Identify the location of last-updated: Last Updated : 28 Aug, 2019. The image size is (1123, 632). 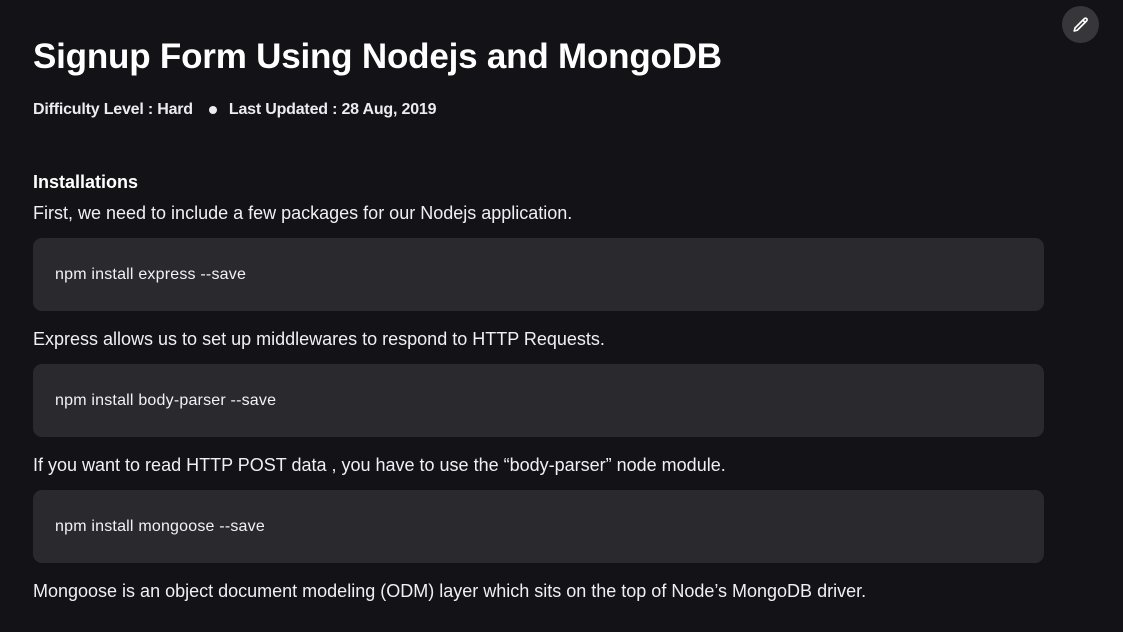
(332, 109).